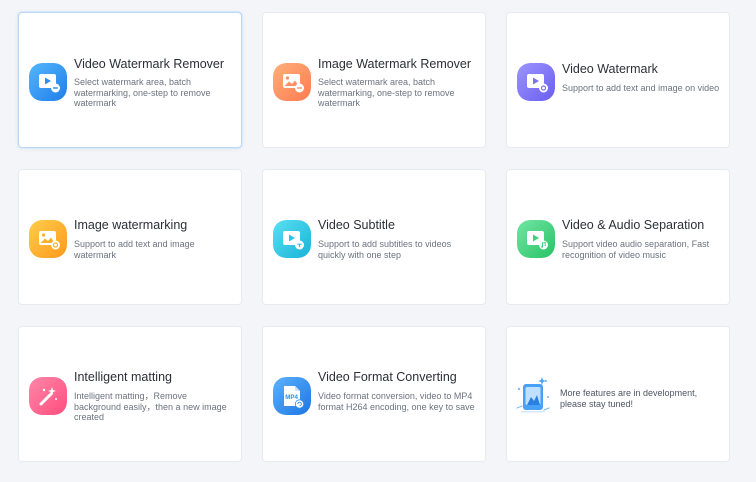 The height and width of the screenshot is (482, 756). I want to click on card-title: Video & Audio Separation, so click(633, 225).